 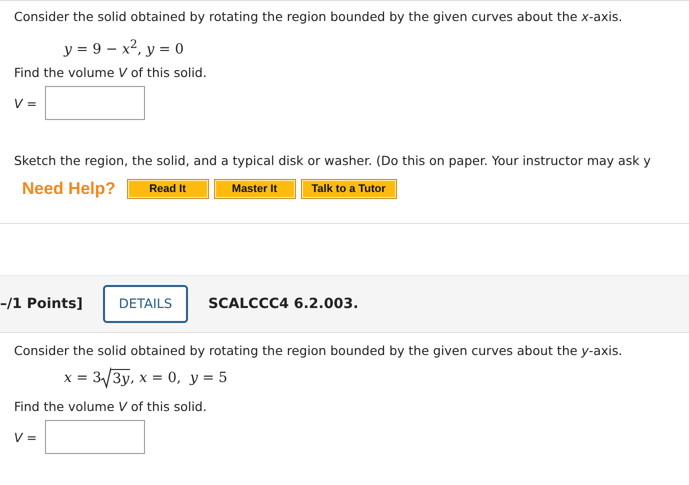 What do you see at coordinates (167, 189) in the screenshot?
I see `help-button: Read It` at bounding box center [167, 189].